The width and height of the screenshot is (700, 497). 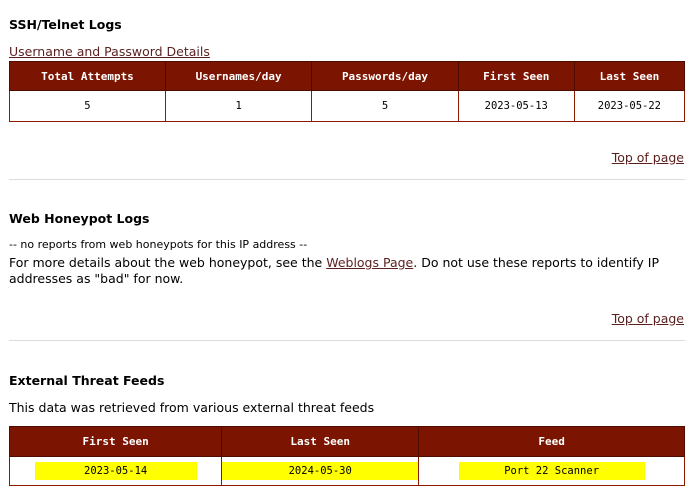 I want to click on username-password-details-link: Username and Password Details, so click(x=109, y=51).